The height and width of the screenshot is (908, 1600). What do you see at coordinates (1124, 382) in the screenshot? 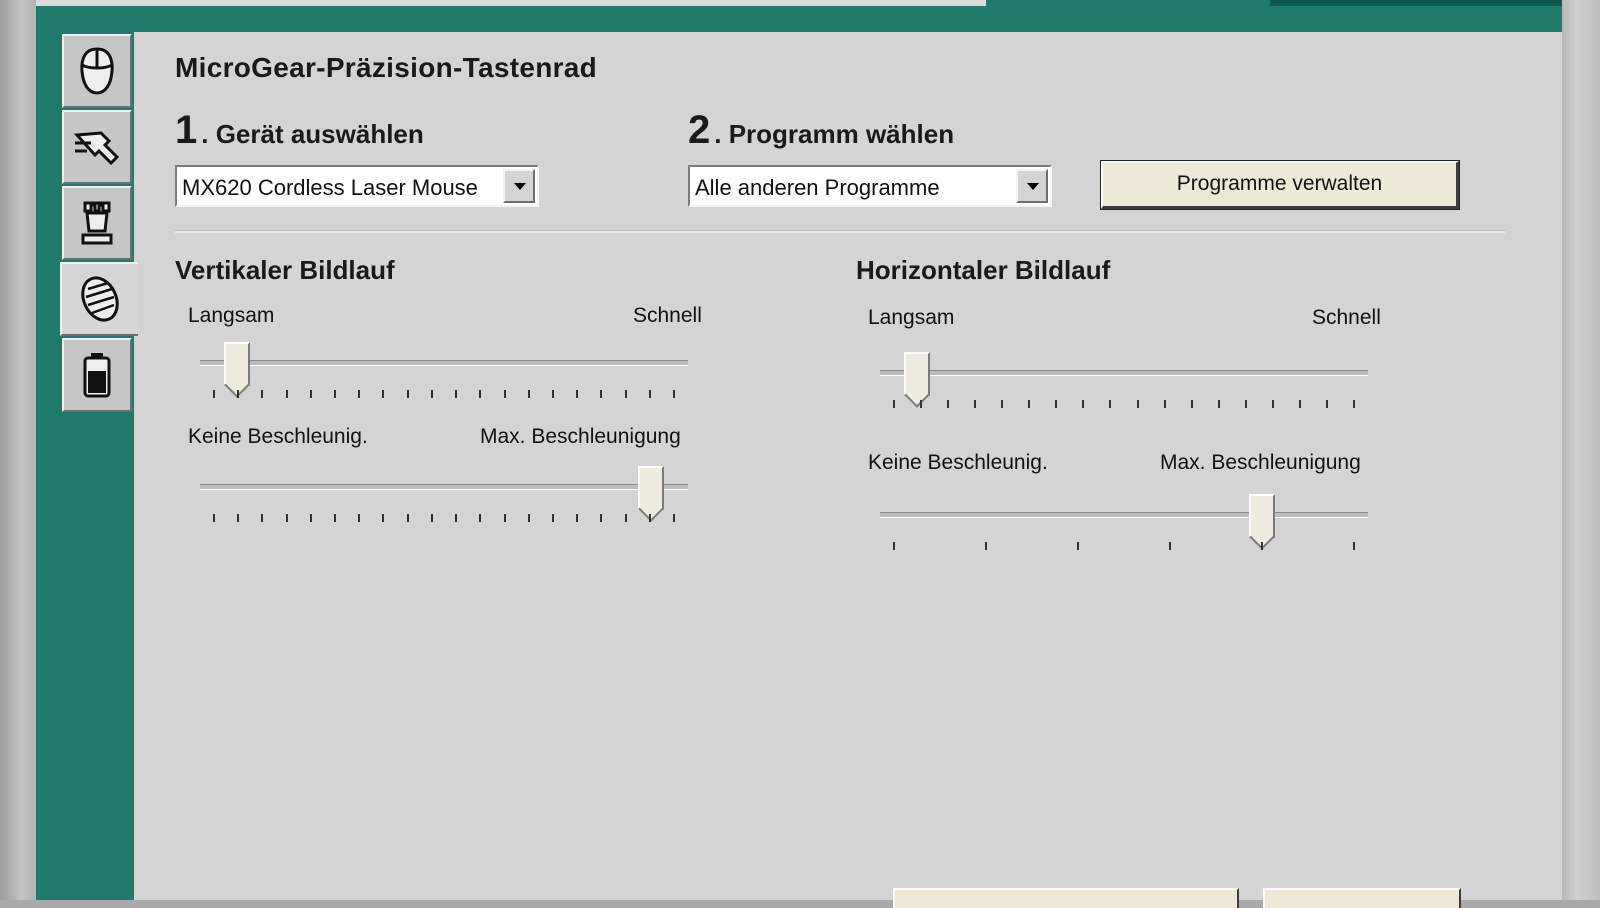
I see `horizontal-speed-slider` at bounding box center [1124, 382].